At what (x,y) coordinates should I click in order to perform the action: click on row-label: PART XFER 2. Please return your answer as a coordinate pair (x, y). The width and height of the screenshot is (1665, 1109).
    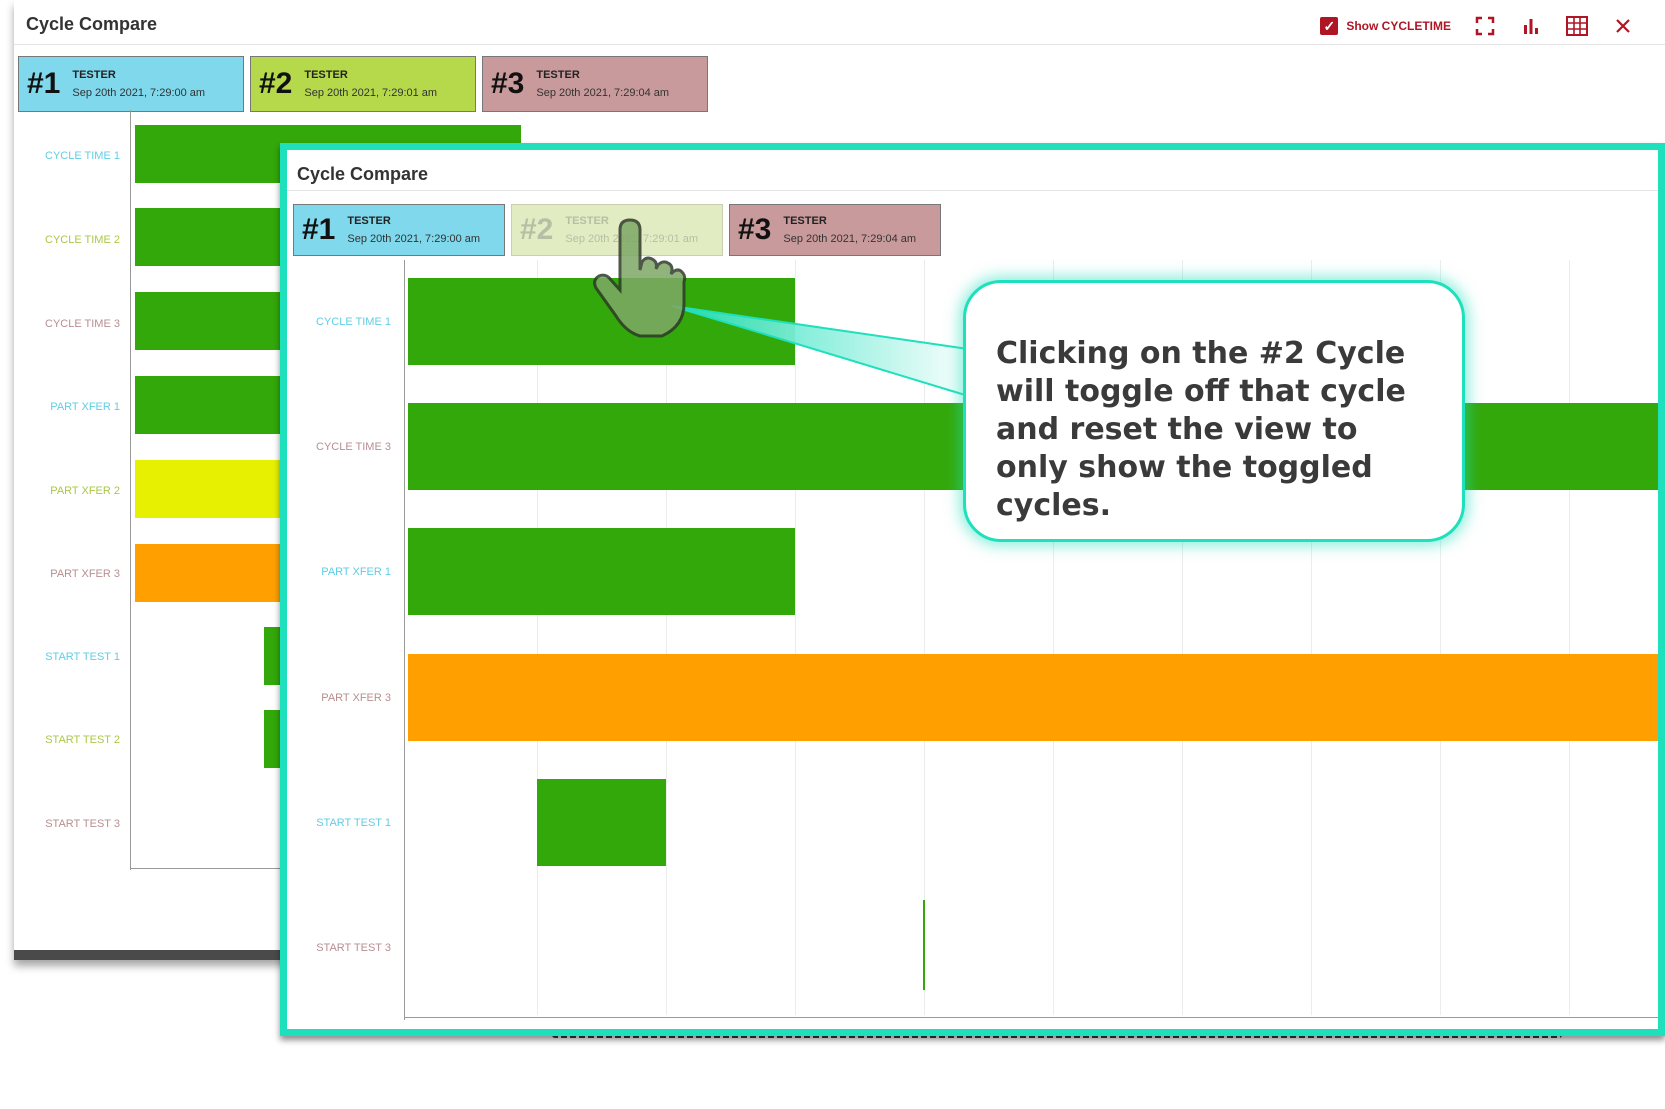
    Looking at the image, I should click on (85, 491).